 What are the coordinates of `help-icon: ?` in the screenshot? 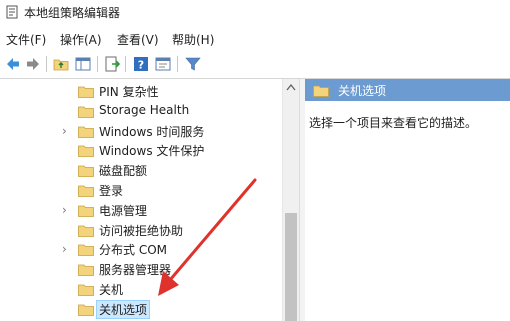 It's located at (141, 64).